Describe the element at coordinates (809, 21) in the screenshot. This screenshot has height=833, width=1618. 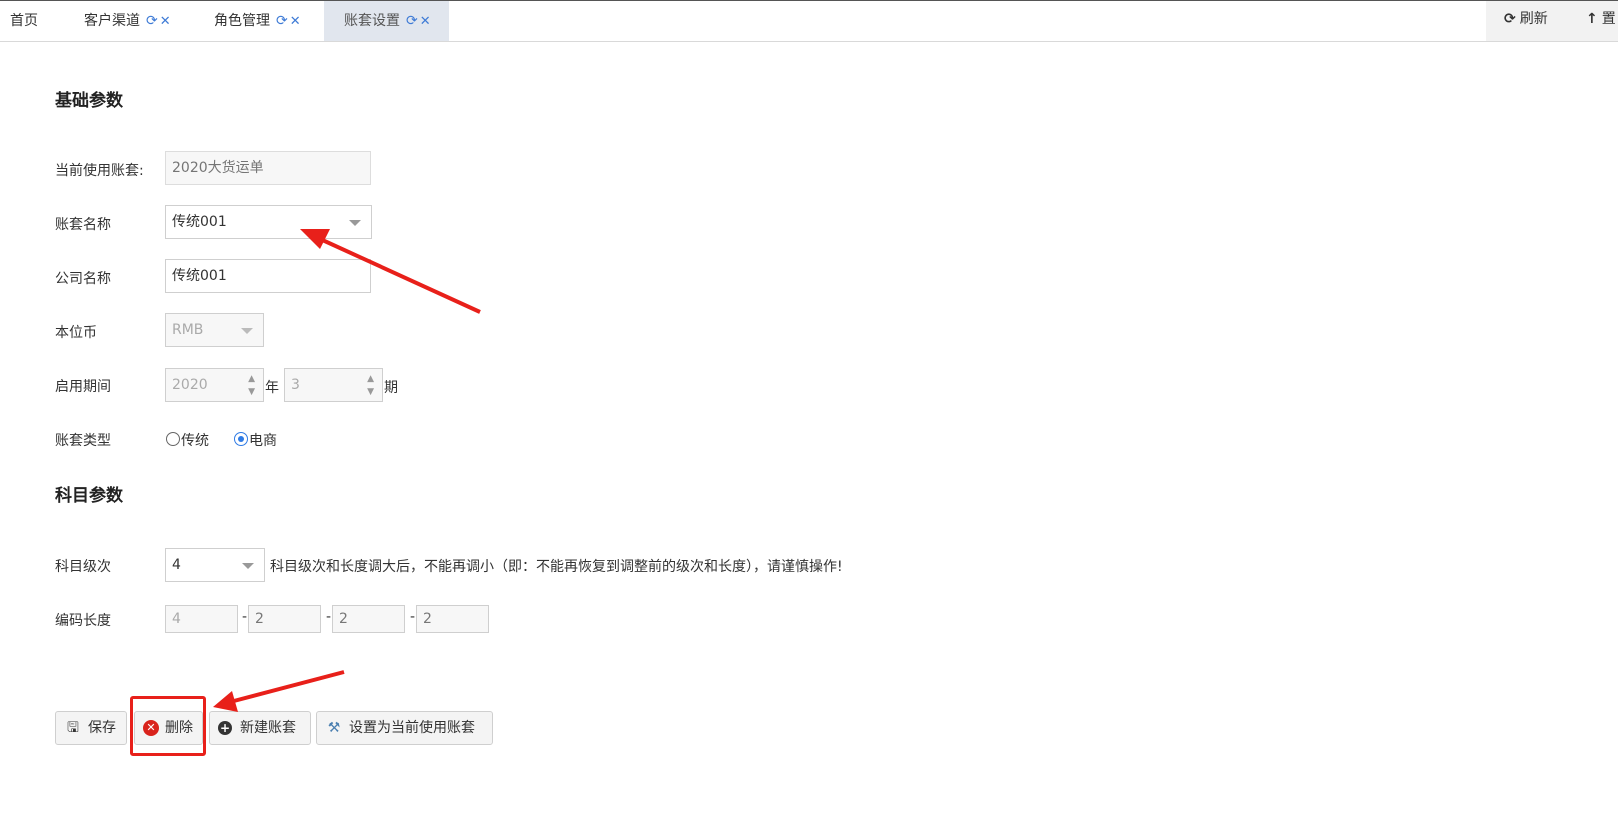
I see `tab-bar: 首页 客户渠道 ⟳ ✕ 角色管理 ⟳ ✕ 账套设置 ⟳ ✕ ⟳ 刷新 ↑ 置` at that location.